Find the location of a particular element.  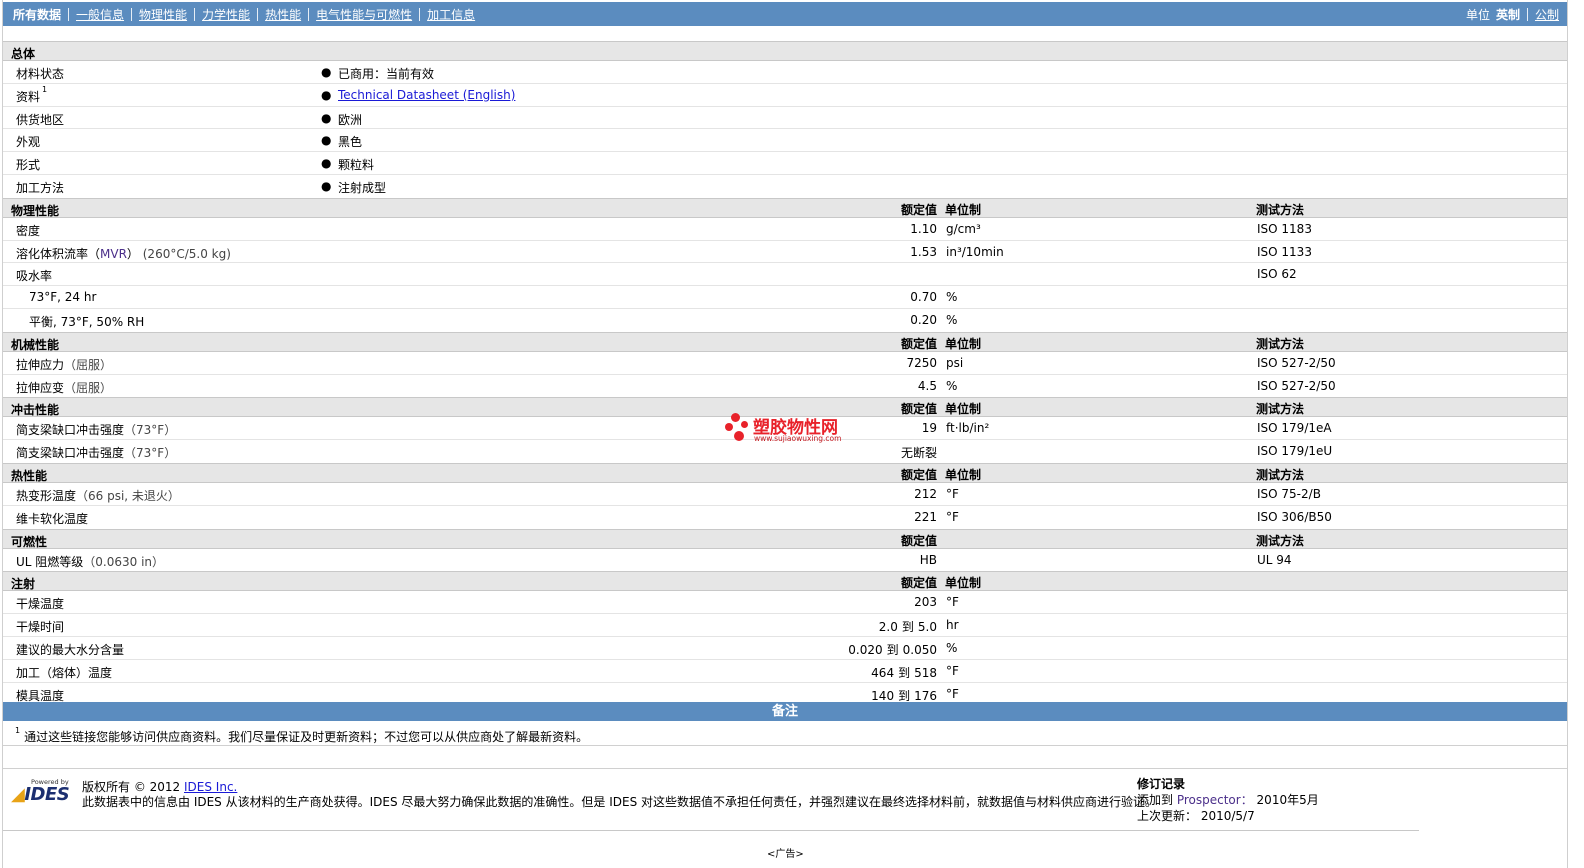

table-row: 干燥温度 203 °F is located at coordinates (785, 603).